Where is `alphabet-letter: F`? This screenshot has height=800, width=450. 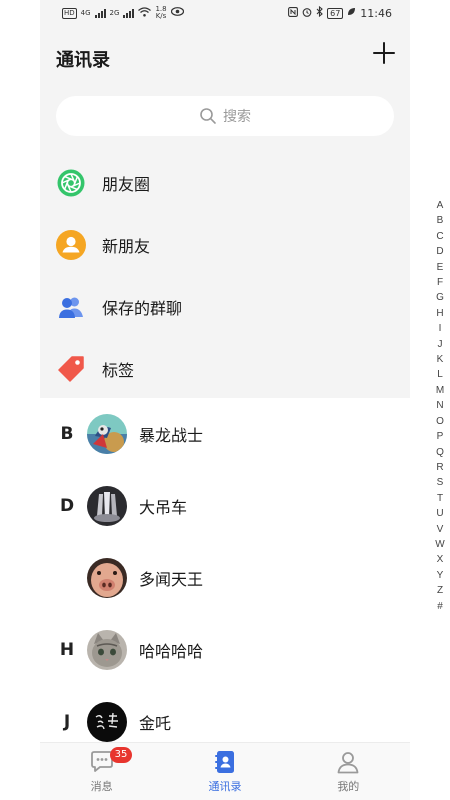
alphabet-letter: F is located at coordinates (440, 282).